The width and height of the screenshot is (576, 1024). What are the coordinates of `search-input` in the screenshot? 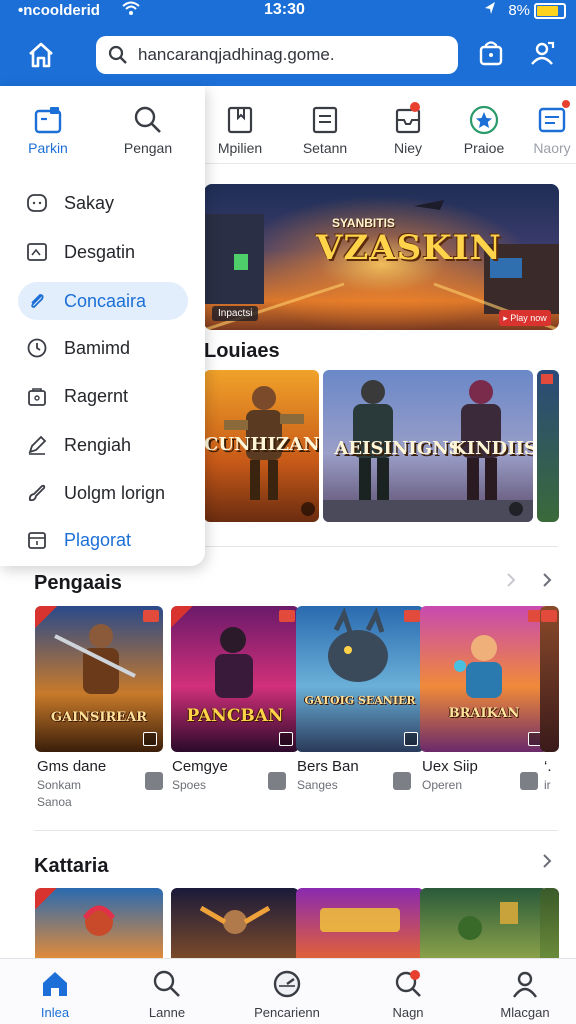 It's located at (288, 55).